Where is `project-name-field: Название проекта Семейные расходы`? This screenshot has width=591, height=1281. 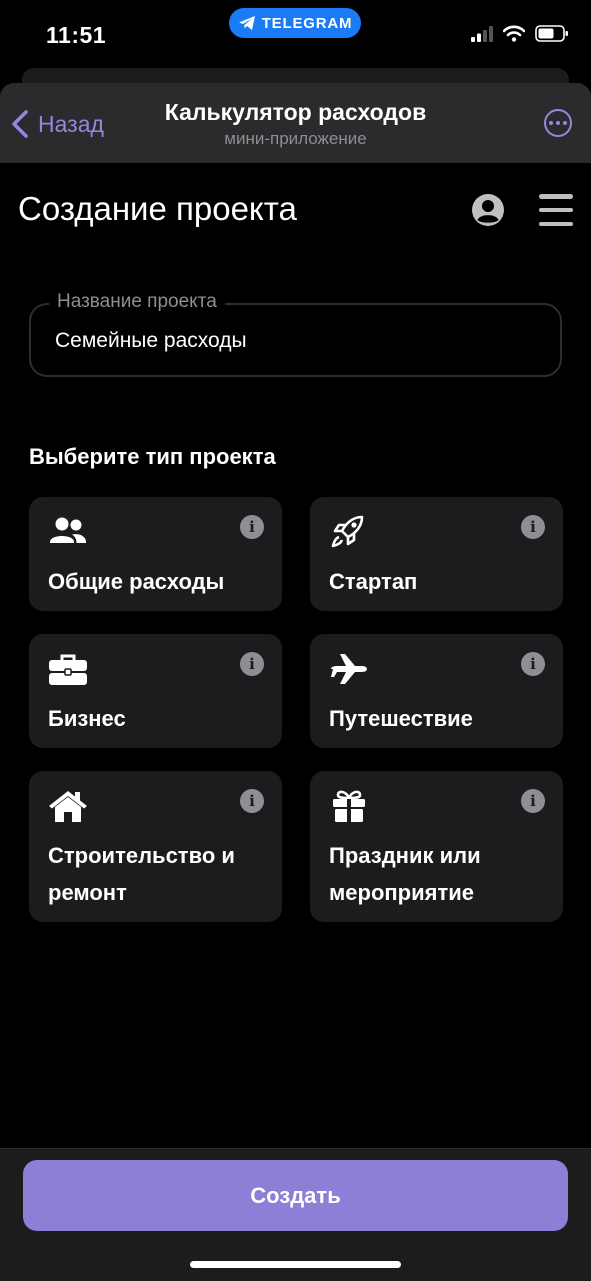 project-name-field: Название проекта Семейные расходы is located at coordinates (295, 334).